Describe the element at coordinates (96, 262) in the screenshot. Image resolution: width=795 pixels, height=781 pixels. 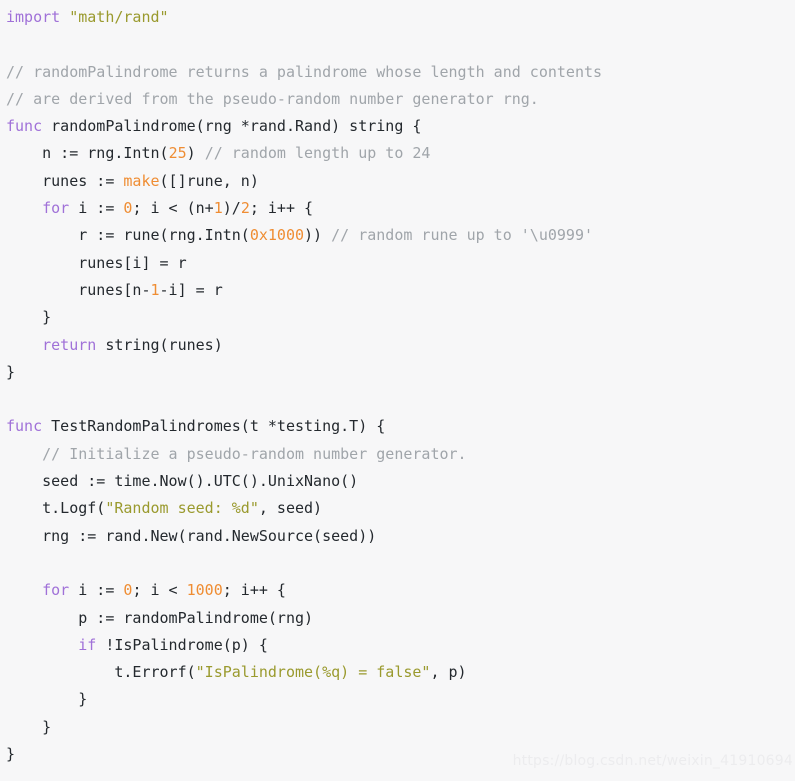
I see `code-token-plain: runes[i] = r` at that location.